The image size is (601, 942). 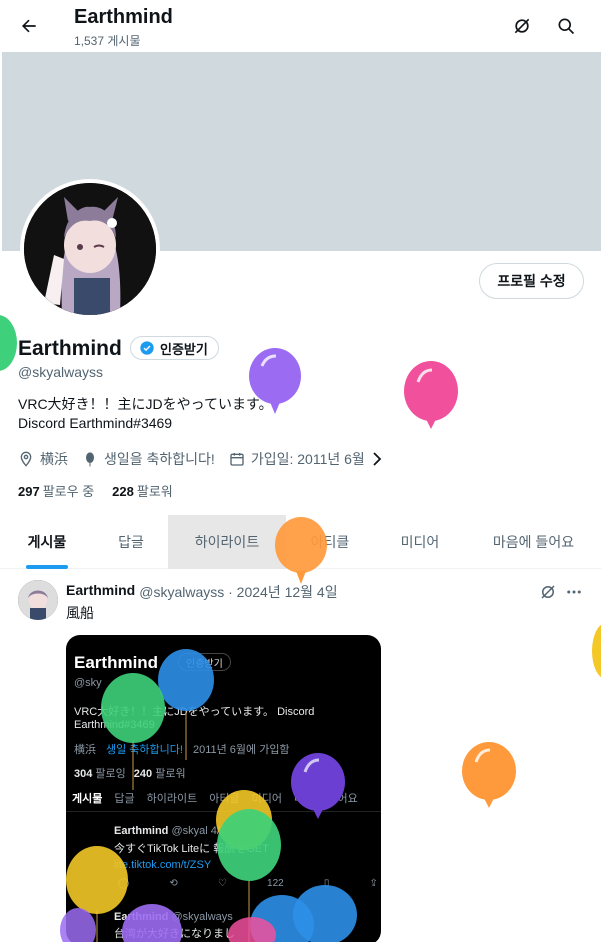 What do you see at coordinates (88, 683) in the screenshot?
I see `media-handle: @sky` at bounding box center [88, 683].